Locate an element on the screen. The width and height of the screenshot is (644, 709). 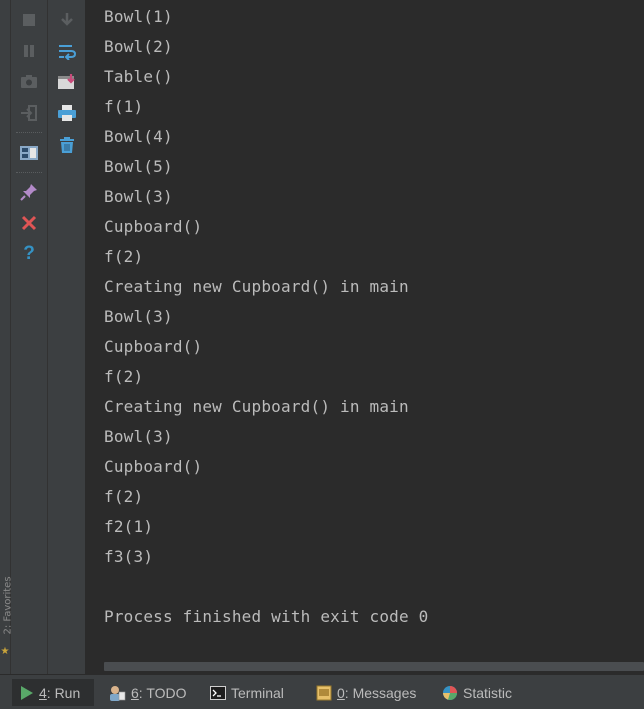
horizontal-scrollbar is located at coordinates (374, 666).